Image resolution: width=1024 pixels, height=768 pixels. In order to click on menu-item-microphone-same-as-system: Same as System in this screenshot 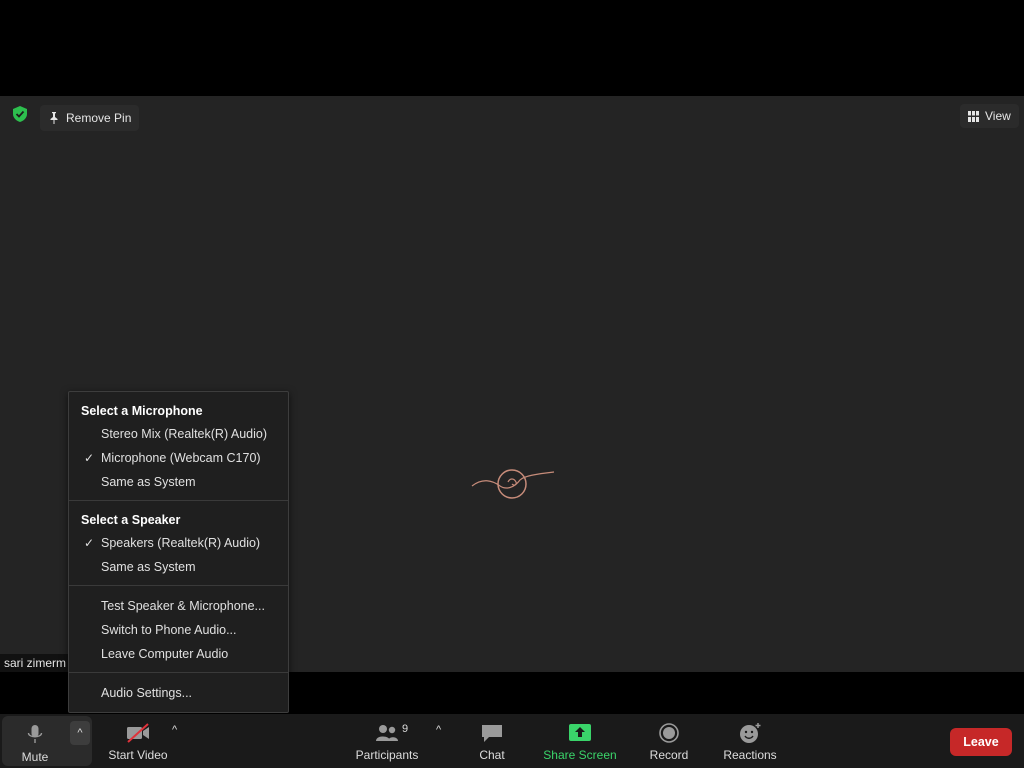, I will do `click(178, 482)`.